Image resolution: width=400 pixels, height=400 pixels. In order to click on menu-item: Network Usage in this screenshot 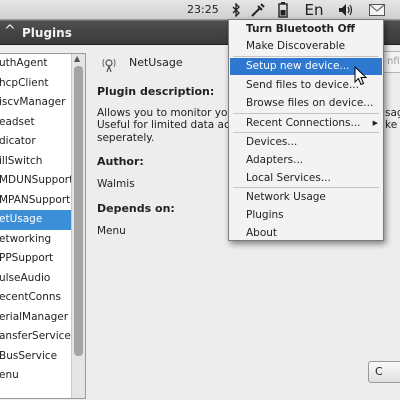, I will do `click(306, 197)`.